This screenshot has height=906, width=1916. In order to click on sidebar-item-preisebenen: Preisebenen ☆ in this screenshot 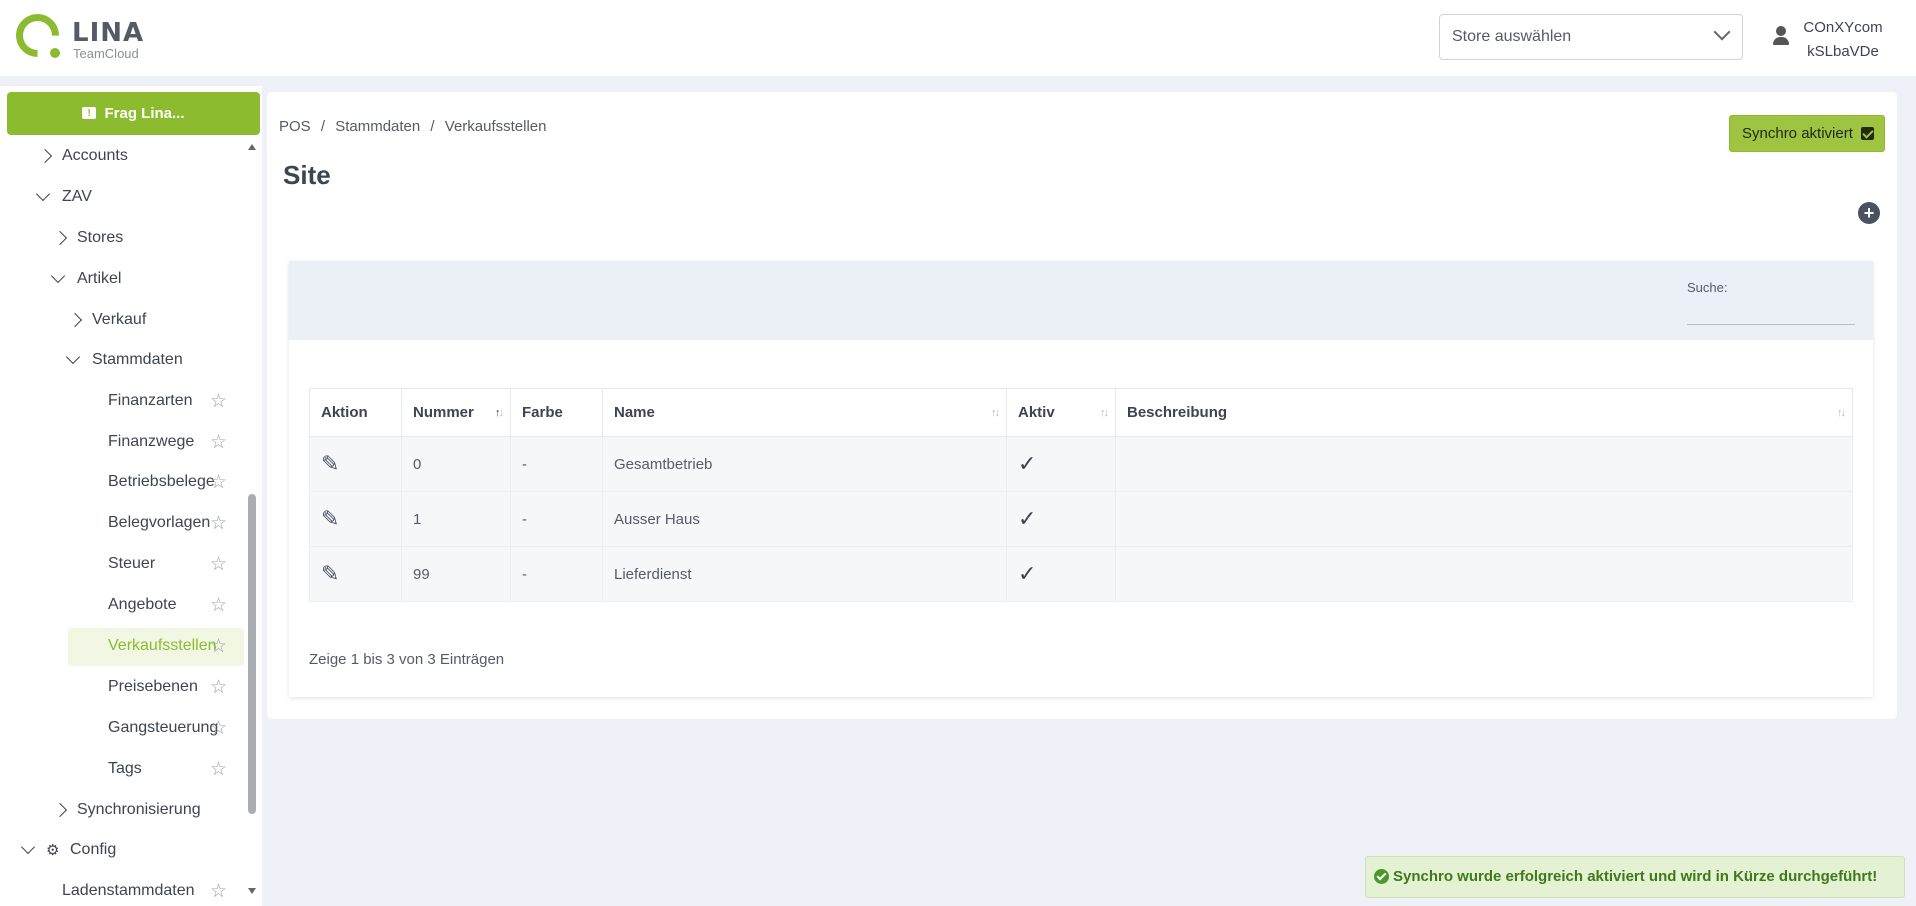, I will do `click(156, 687)`.